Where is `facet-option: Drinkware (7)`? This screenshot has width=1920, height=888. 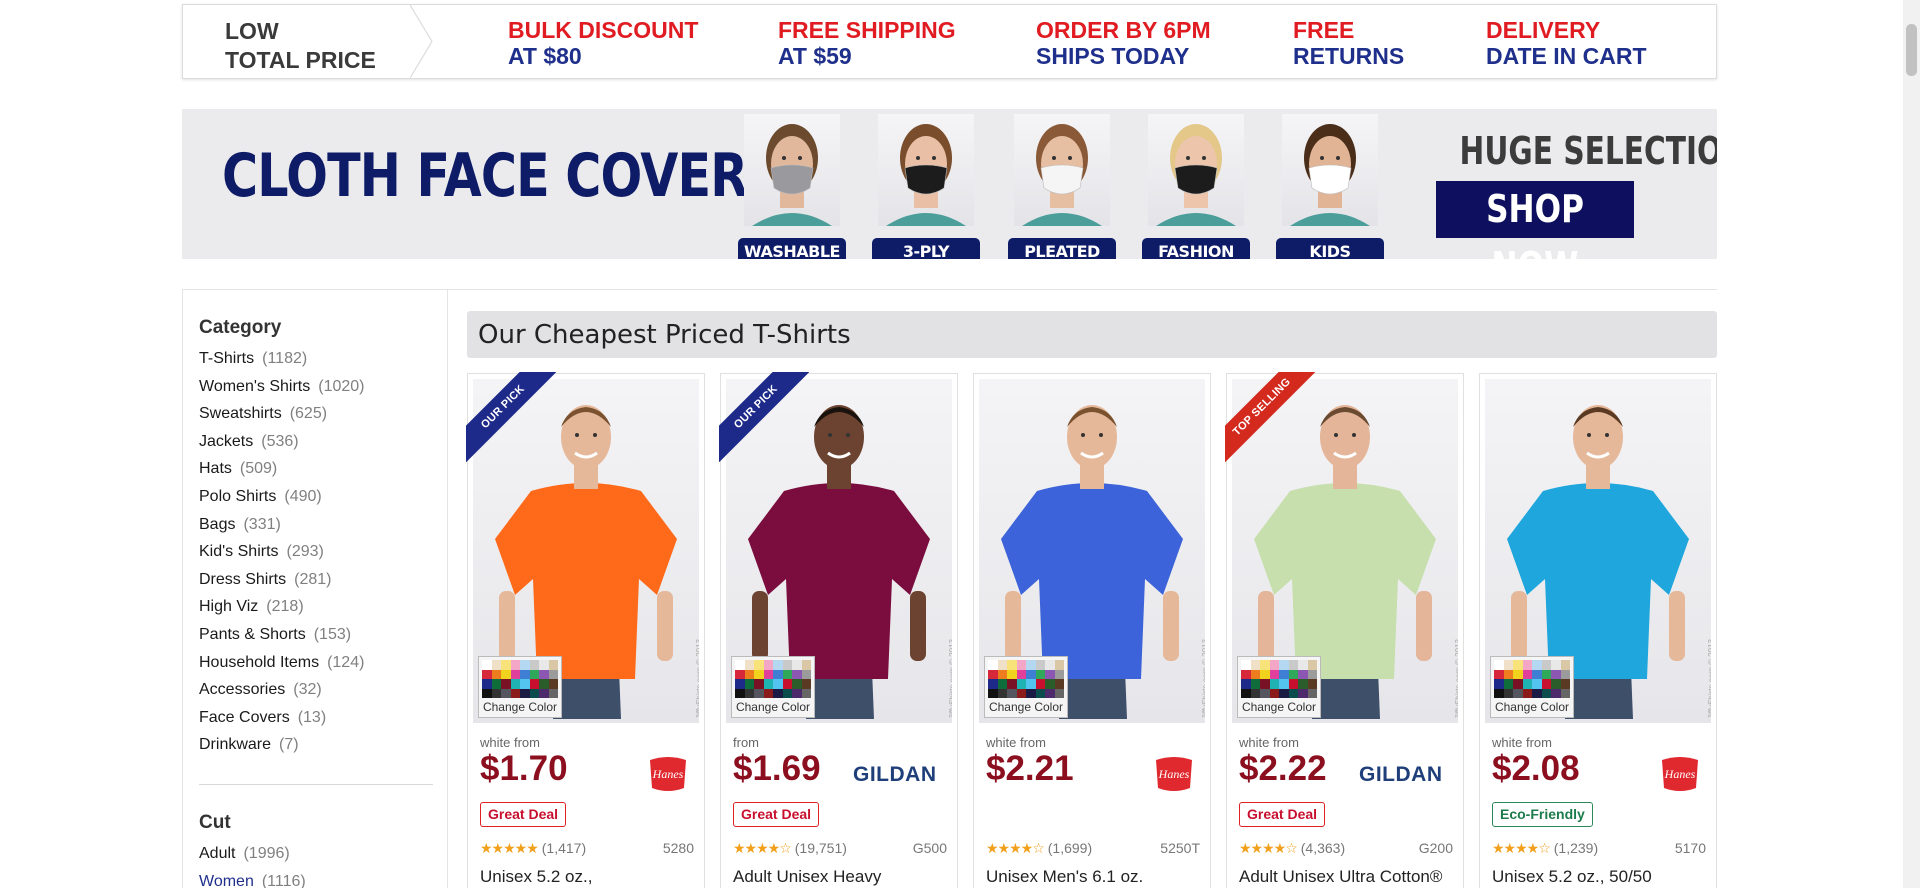
facet-option: Drinkware (7) is located at coordinates (281, 748).